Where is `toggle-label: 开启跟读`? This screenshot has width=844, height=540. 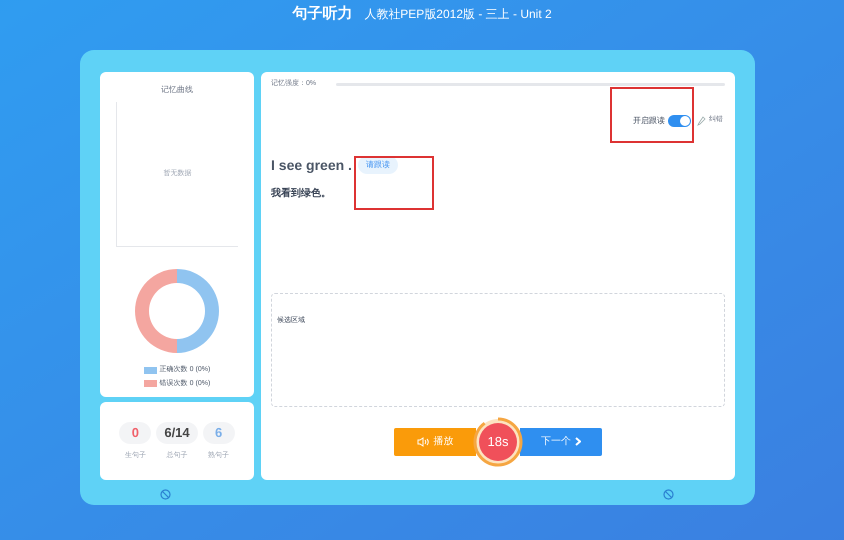 toggle-label: 开启跟读 is located at coordinates (649, 120).